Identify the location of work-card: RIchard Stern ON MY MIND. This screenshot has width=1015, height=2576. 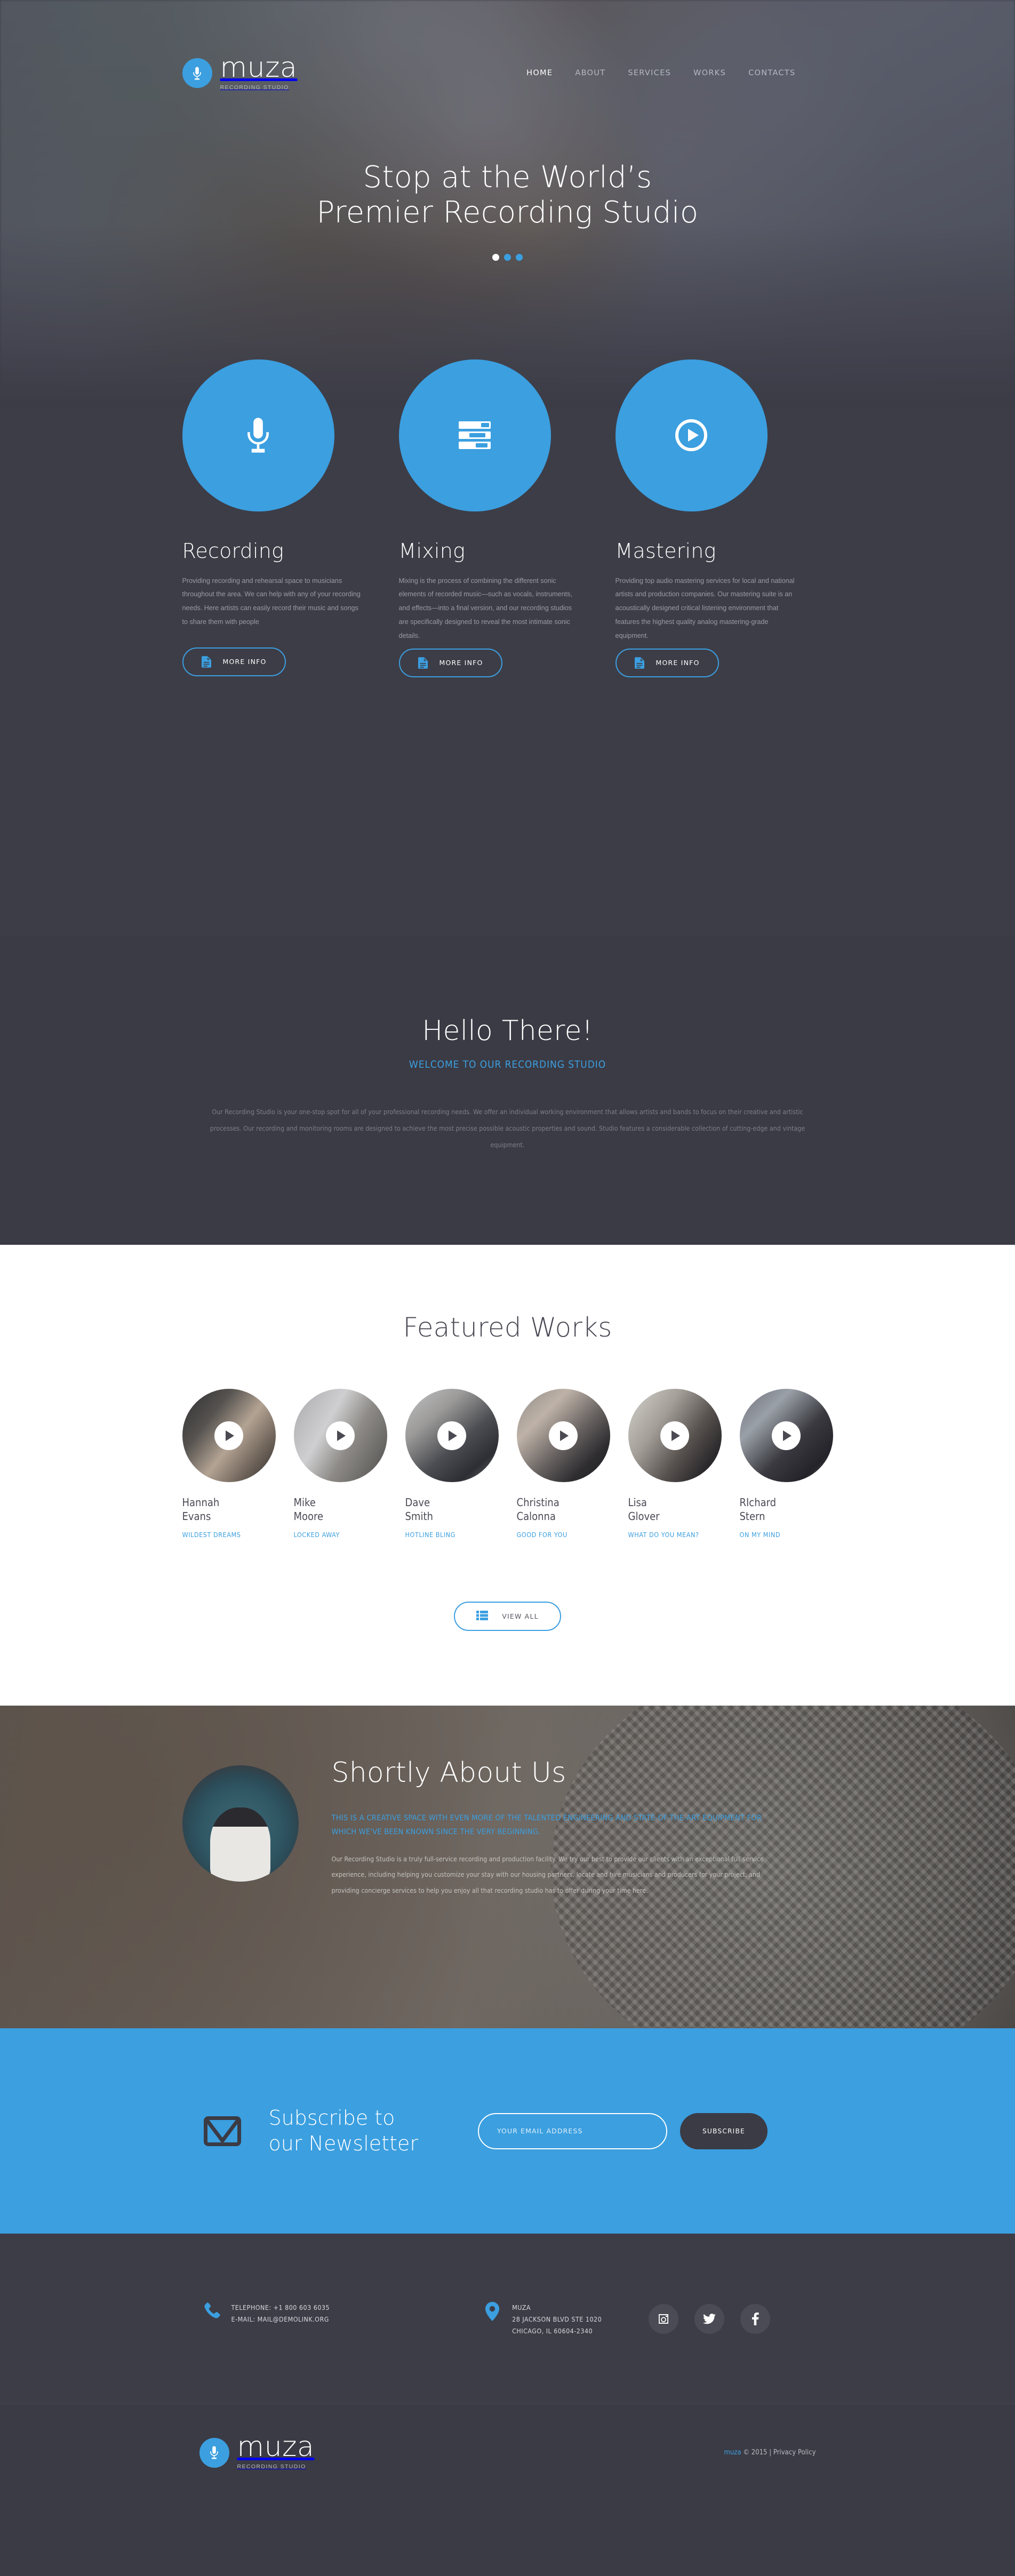
(786, 1464).